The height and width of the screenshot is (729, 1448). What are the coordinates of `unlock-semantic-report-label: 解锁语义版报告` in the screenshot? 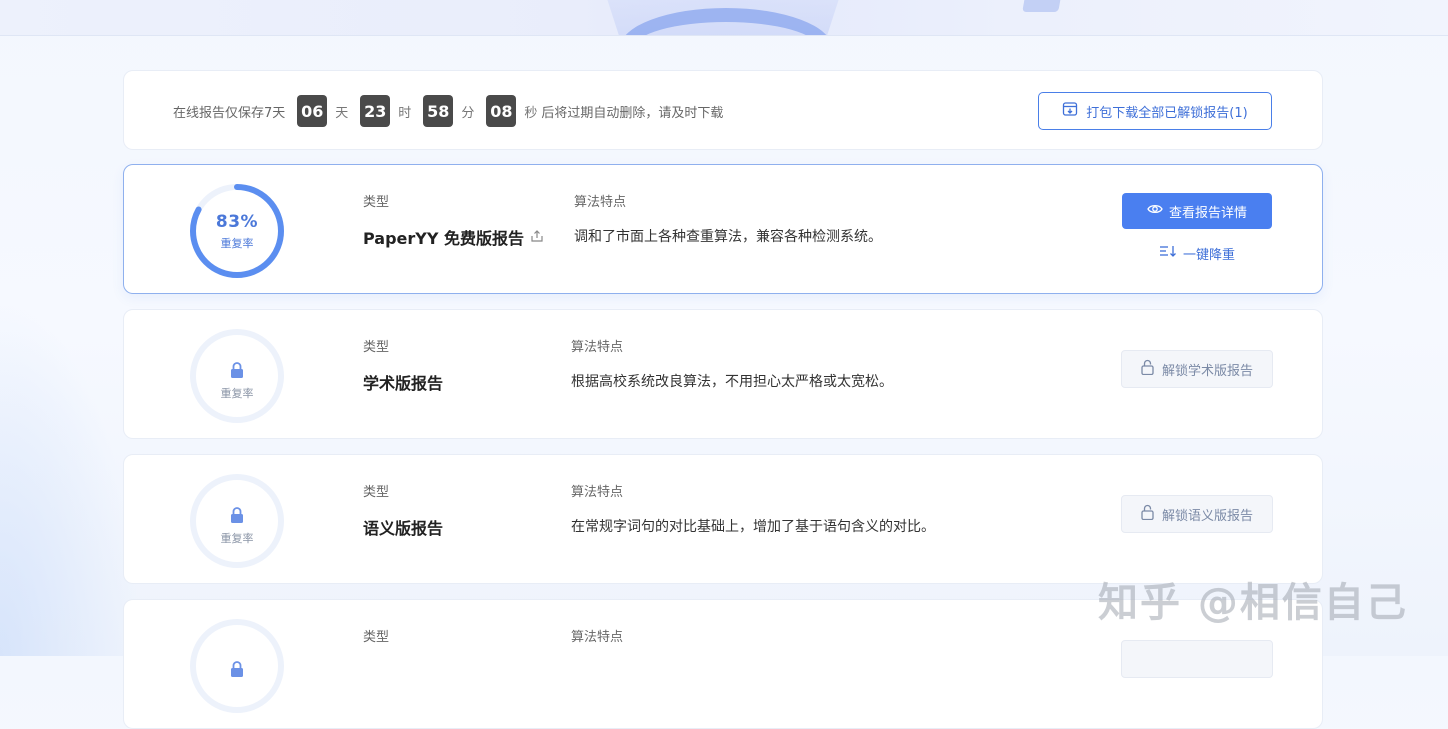 It's located at (1207, 516).